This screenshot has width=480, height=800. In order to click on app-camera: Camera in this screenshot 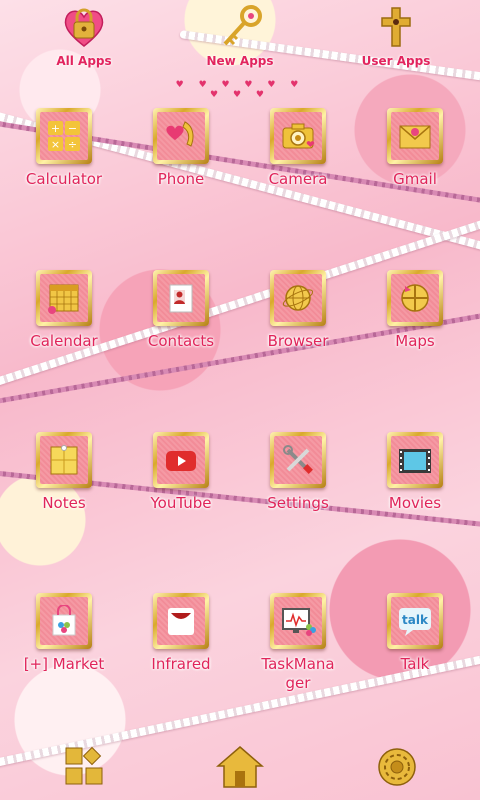, I will do `click(298, 148)`.